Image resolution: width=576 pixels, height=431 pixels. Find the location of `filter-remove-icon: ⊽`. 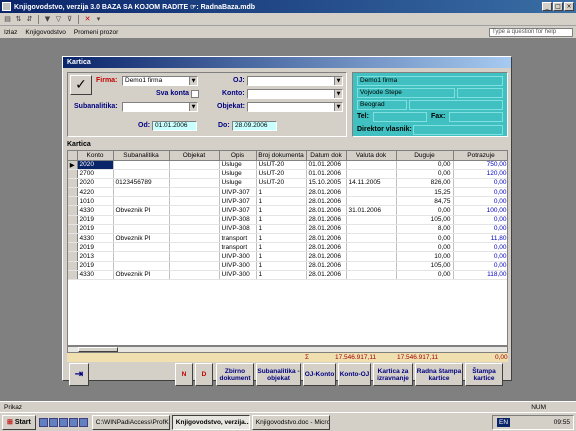

filter-remove-icon: ⊽ is located at coordinates (69, 19).